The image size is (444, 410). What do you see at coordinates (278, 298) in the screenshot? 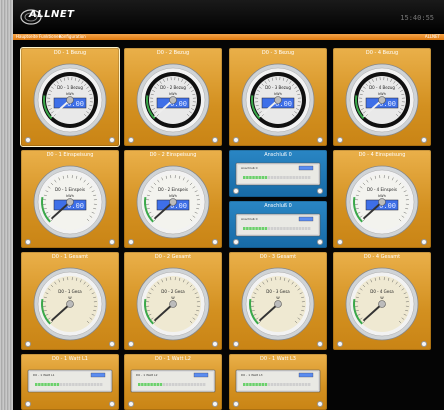
I see `gauge-unit: W` at bounding box center [278, 298].